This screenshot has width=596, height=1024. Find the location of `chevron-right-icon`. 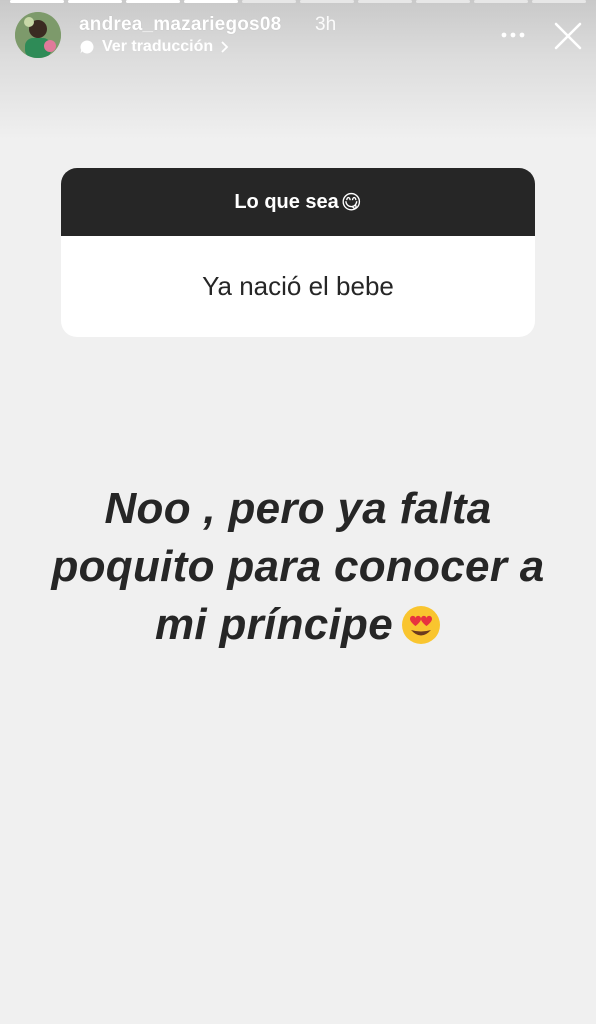

chevron-right-icon is located at coordinates (225, 47).